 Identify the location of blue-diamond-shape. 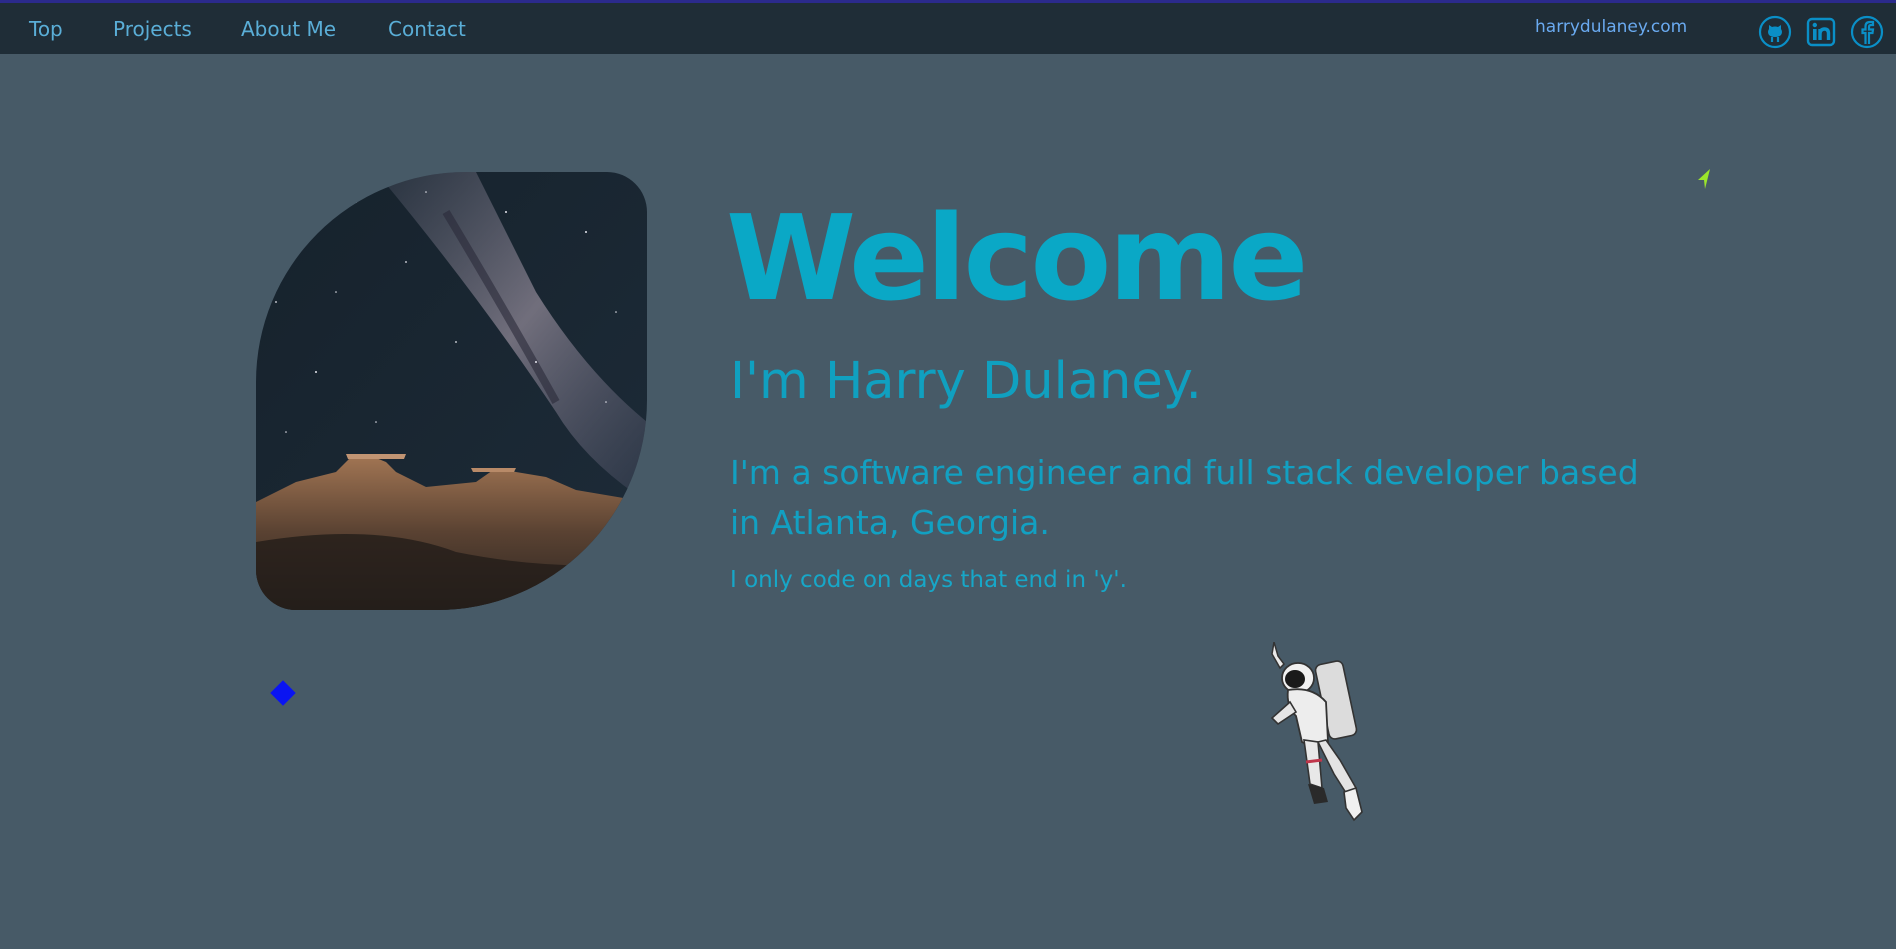
(283, 693).